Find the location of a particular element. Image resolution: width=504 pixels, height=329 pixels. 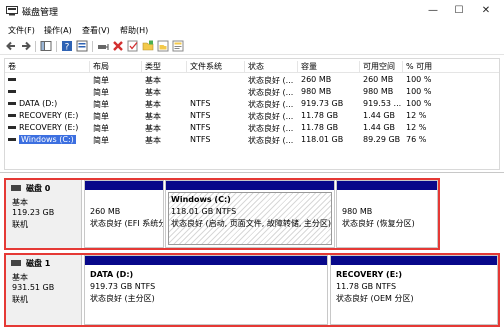

help-icon: ? is located at coordinates (67, 46).